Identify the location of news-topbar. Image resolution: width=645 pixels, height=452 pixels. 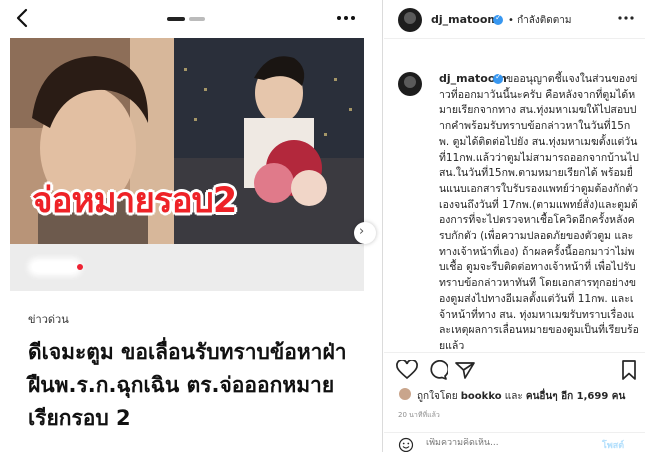
(191, 19).